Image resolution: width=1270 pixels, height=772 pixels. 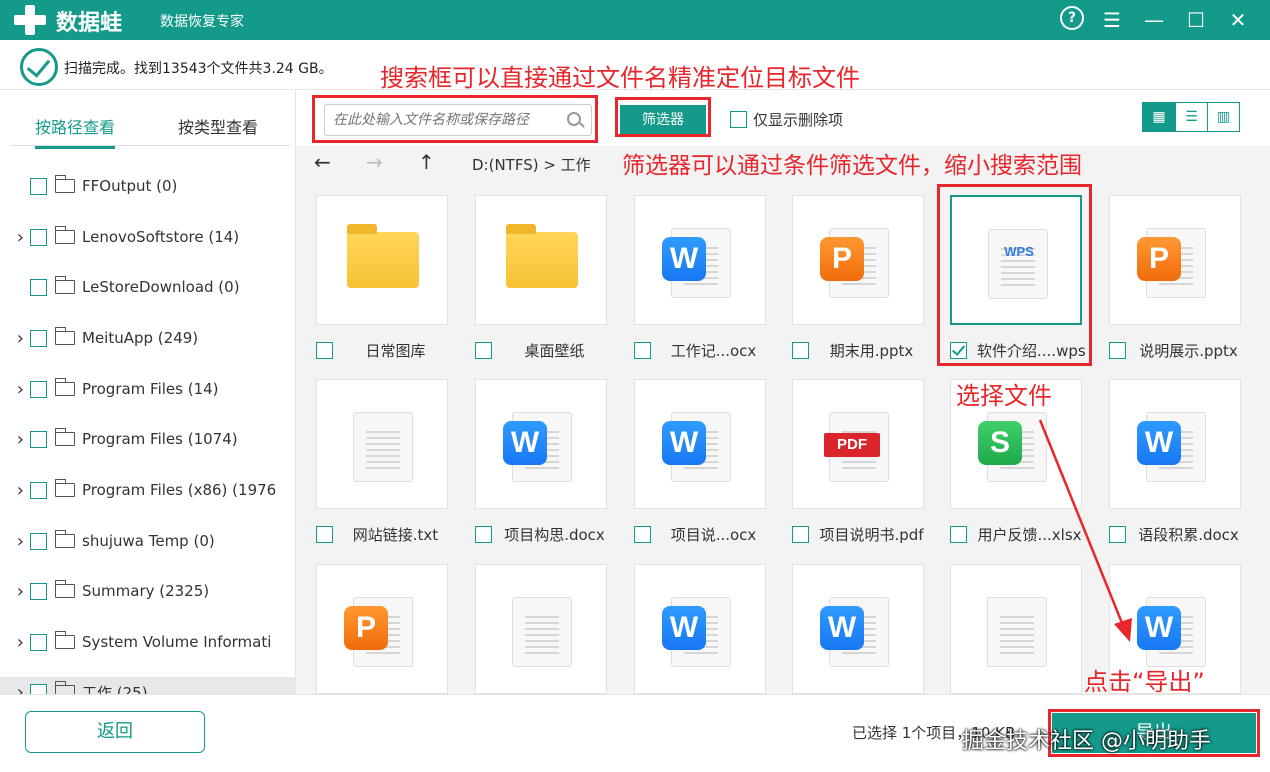 What do you see at coordinates (1085, 530) in the screenshot?
I see `annotation-arrow` at bounding box center [1085, 530].